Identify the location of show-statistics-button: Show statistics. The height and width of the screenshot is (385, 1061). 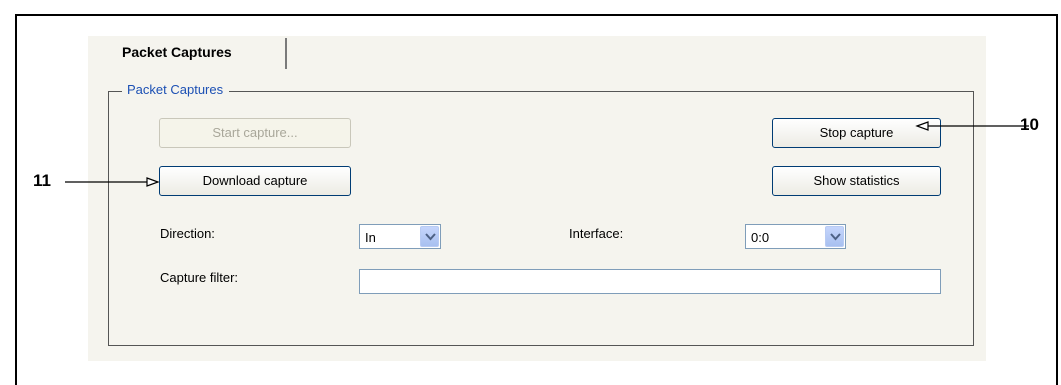
(856, 181).